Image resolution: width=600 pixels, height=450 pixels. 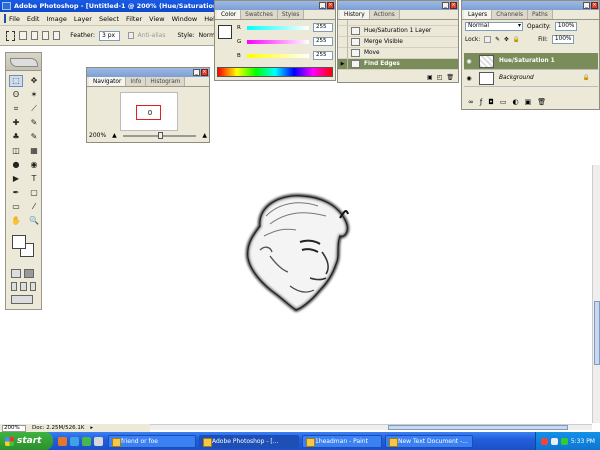 I want to click on opacity-input: 100%, so click(x=565, y=26).